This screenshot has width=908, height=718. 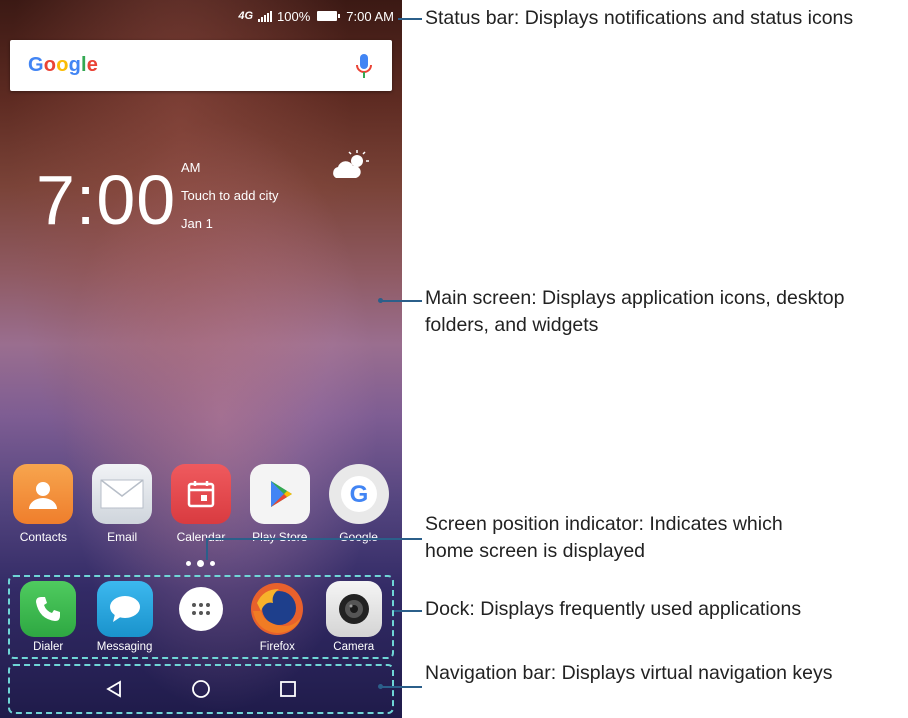 I want to click on dock-app-messaging: Messaging, so click(x=125, y=617).